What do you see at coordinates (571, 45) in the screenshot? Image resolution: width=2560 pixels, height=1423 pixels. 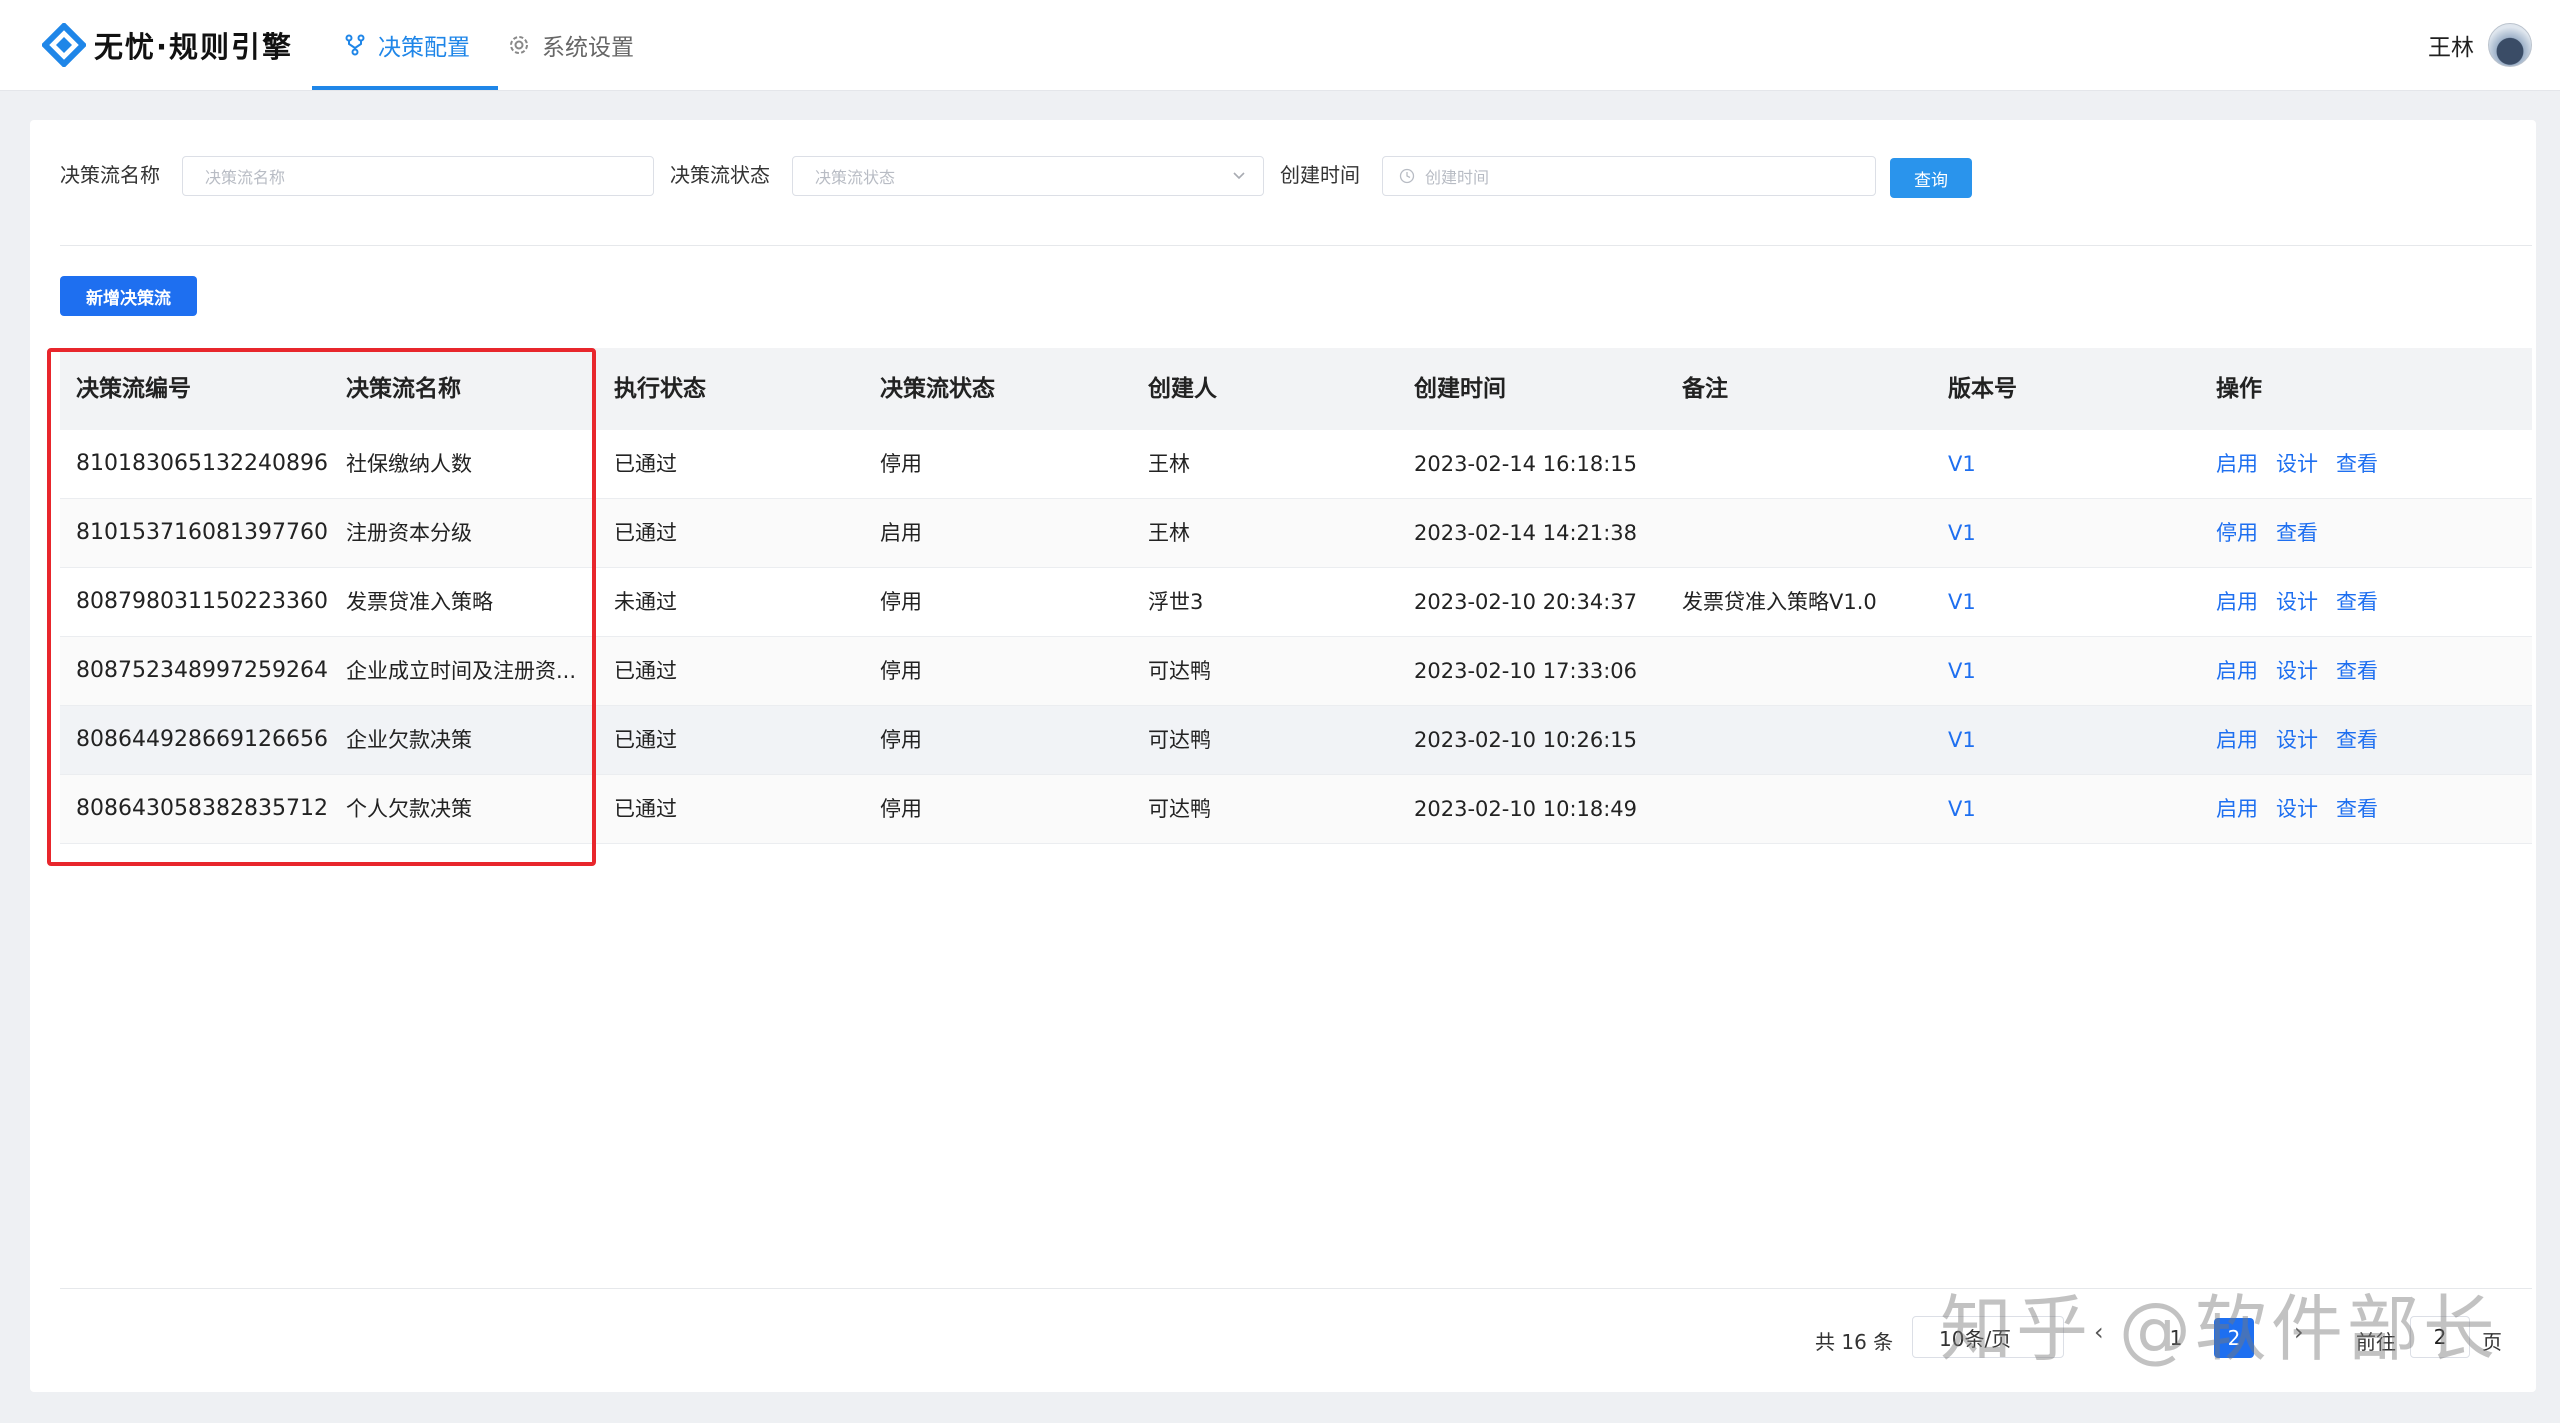 I see `tab-system-settings: 系统设置` at bounding box center [571, 45].